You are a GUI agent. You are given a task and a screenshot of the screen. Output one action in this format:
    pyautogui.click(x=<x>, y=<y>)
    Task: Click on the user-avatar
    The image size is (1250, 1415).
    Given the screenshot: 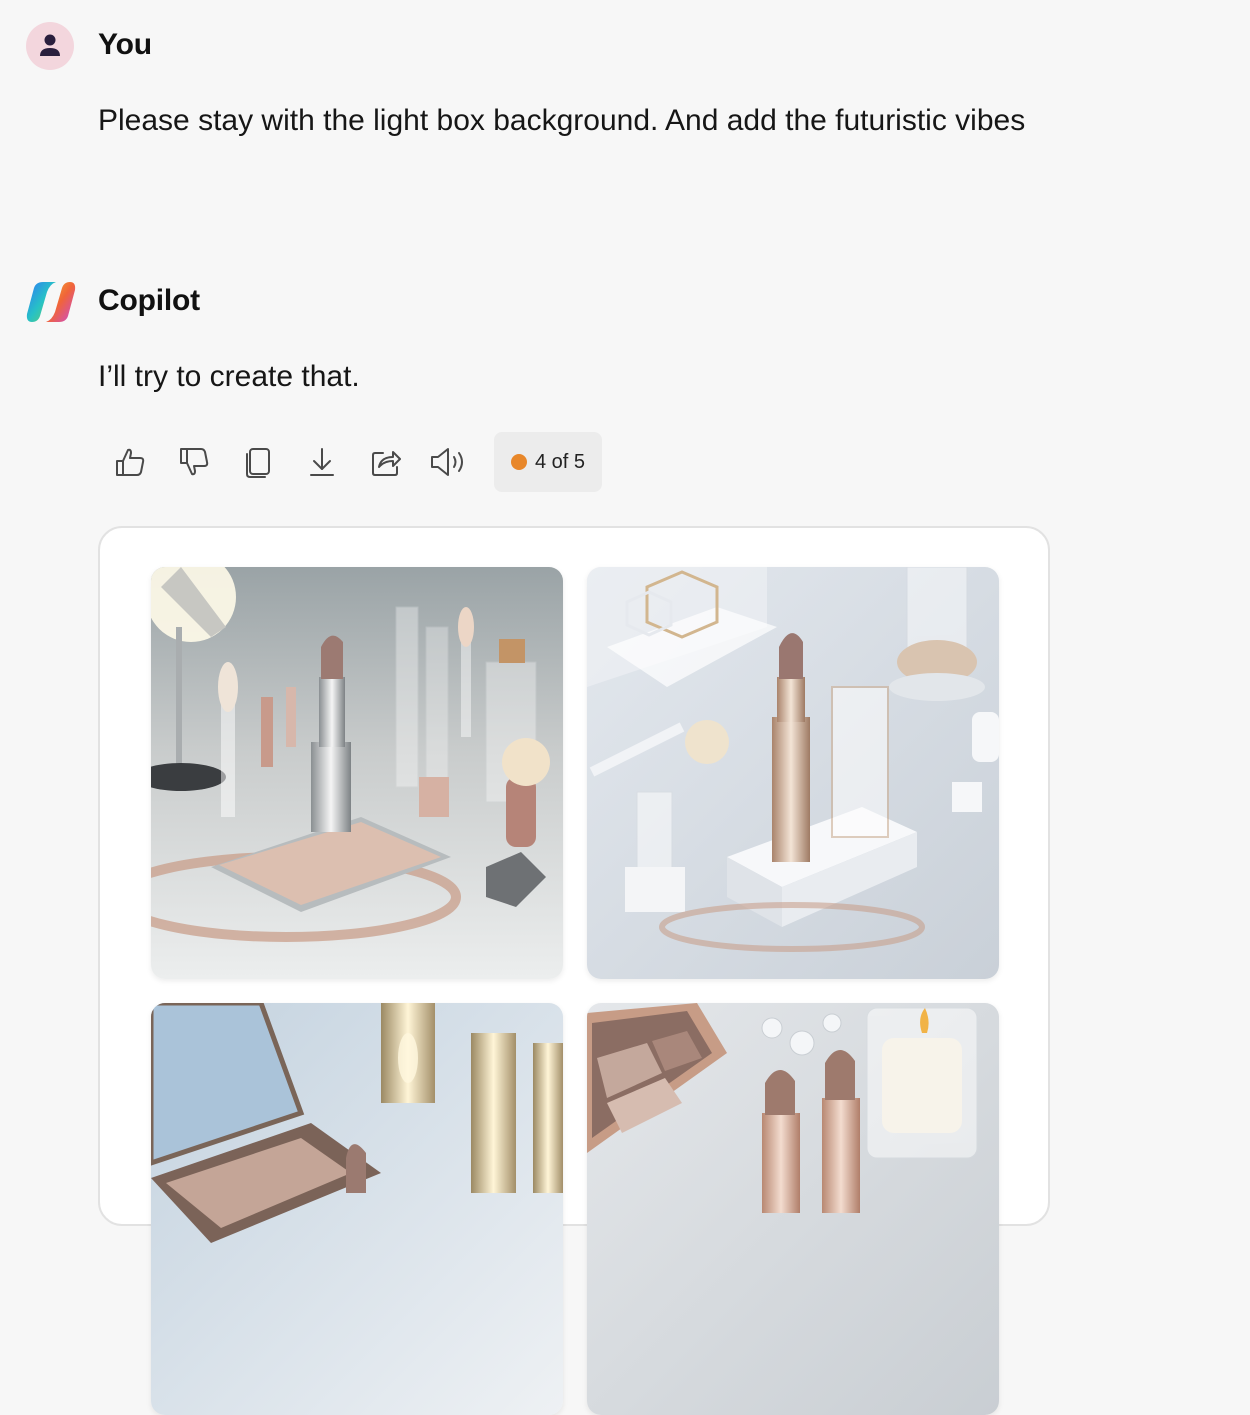 What is the action you would take?
    pyautogui.click(x=50, y=46)
    